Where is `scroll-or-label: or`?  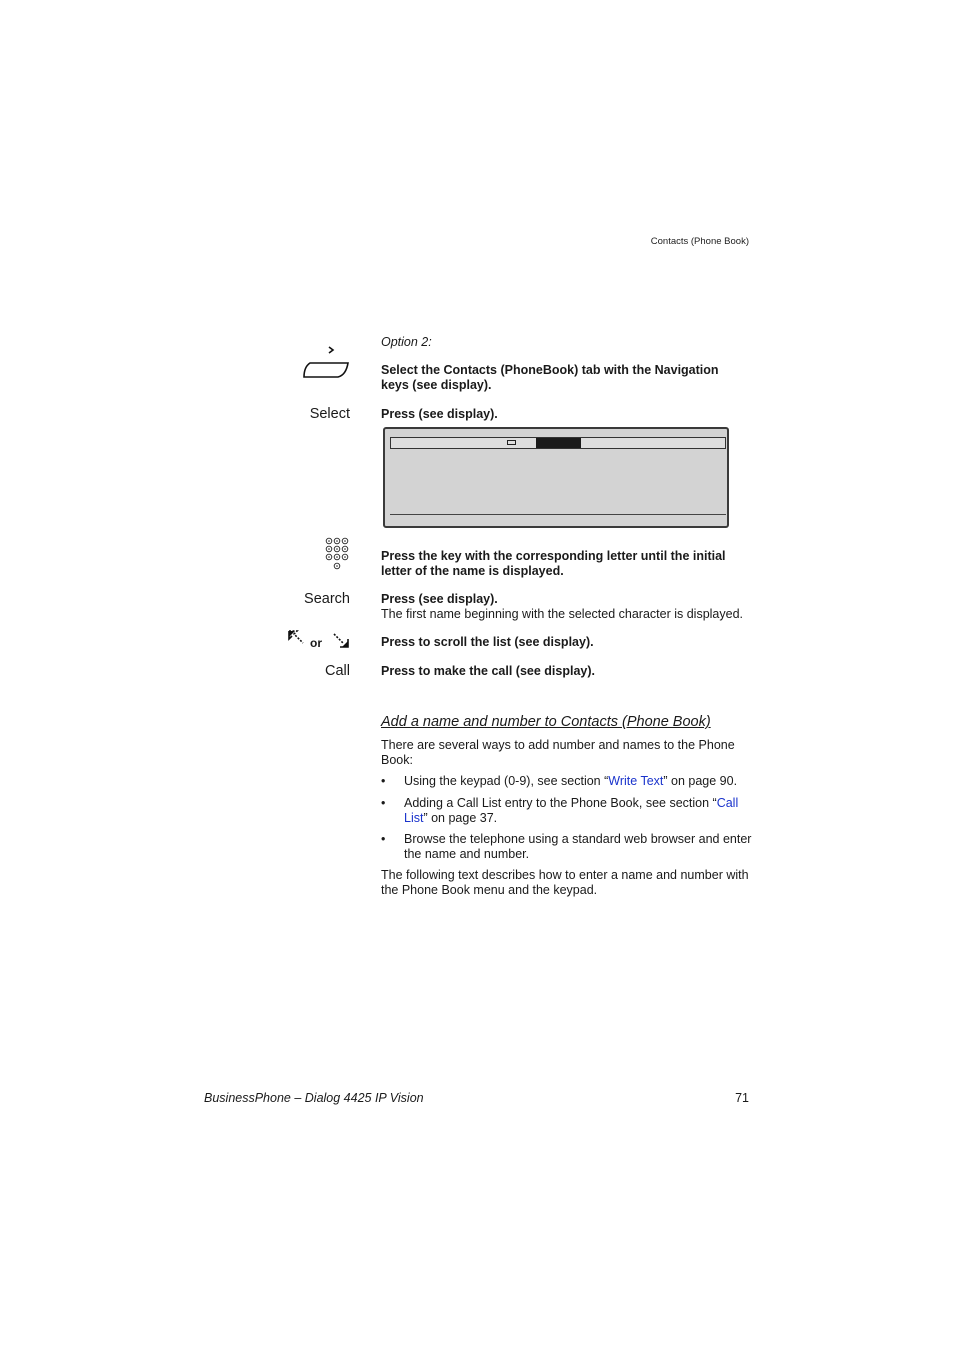
scroll-or-label: or is located at coordinates (316, 643).